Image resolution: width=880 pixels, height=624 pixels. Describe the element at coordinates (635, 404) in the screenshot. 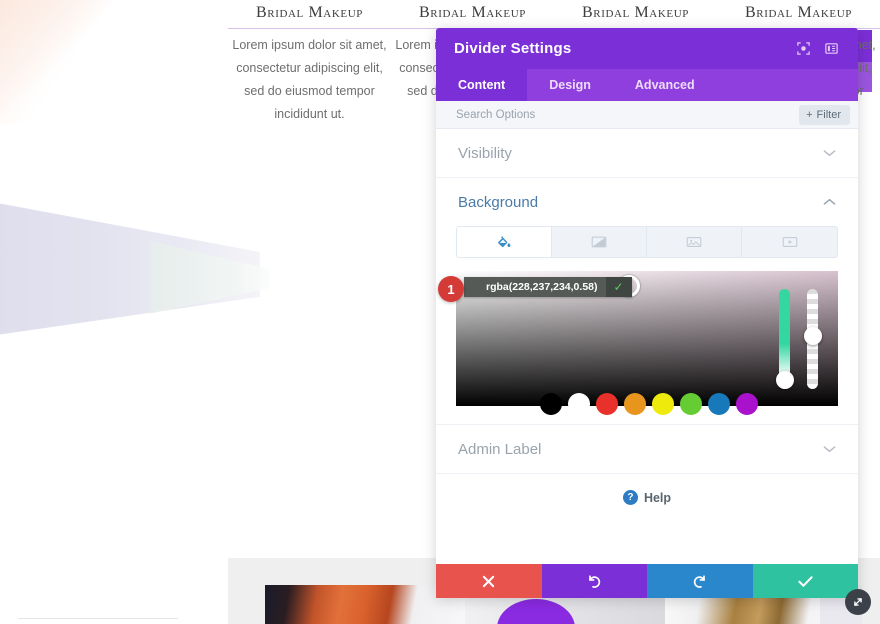

I see `swatch-orange` at that location.